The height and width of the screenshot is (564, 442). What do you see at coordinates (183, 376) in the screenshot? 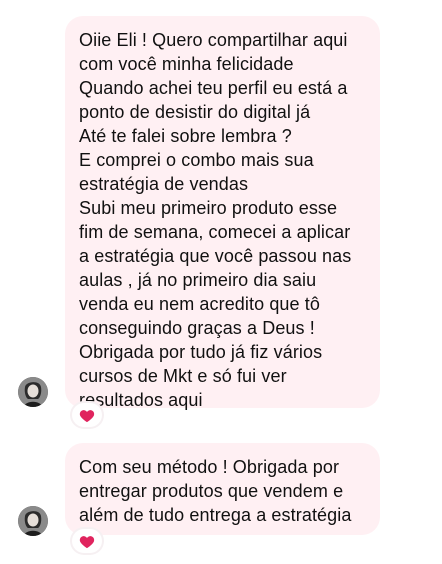
I see `message-line: cursos de Mkt e só fui ver` at bounding box center [183, 376].